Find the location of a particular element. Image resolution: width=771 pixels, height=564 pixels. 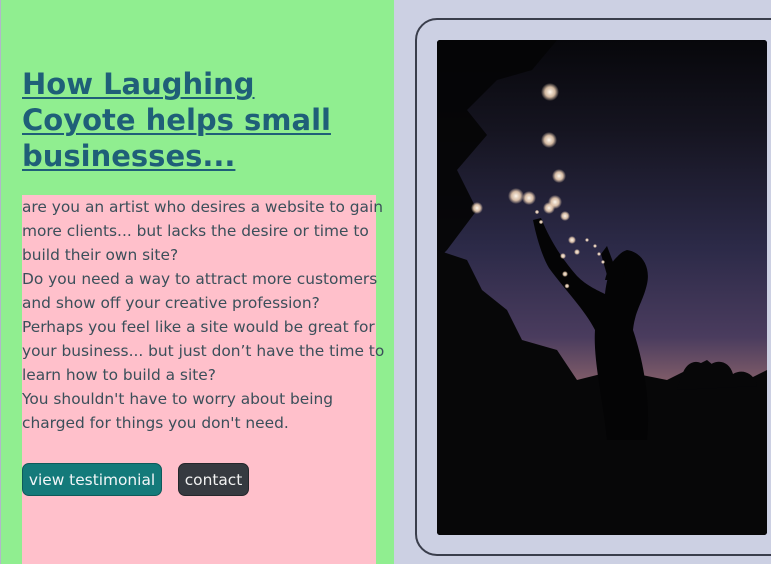

description-line: charged for things you don't need. is located at coordinates (155, 423).